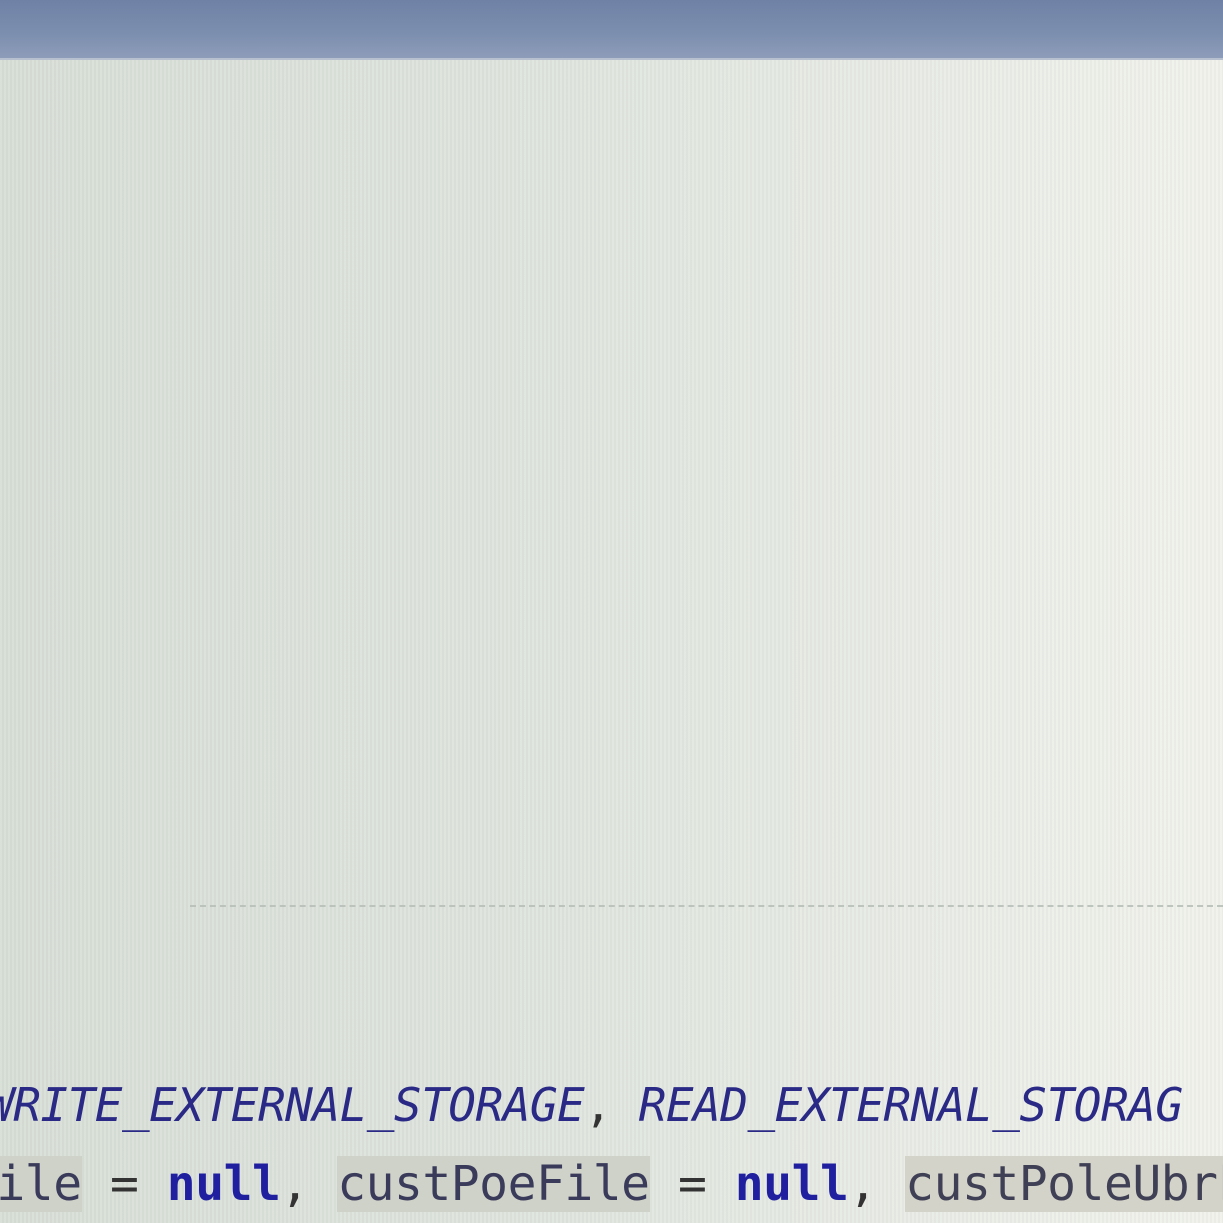 The width and height of the screenshot is (1223, 1223). I want to click on constant-write-external-storage: WRITE_EXTERNAL_STORAGE, so click(292, 1105).